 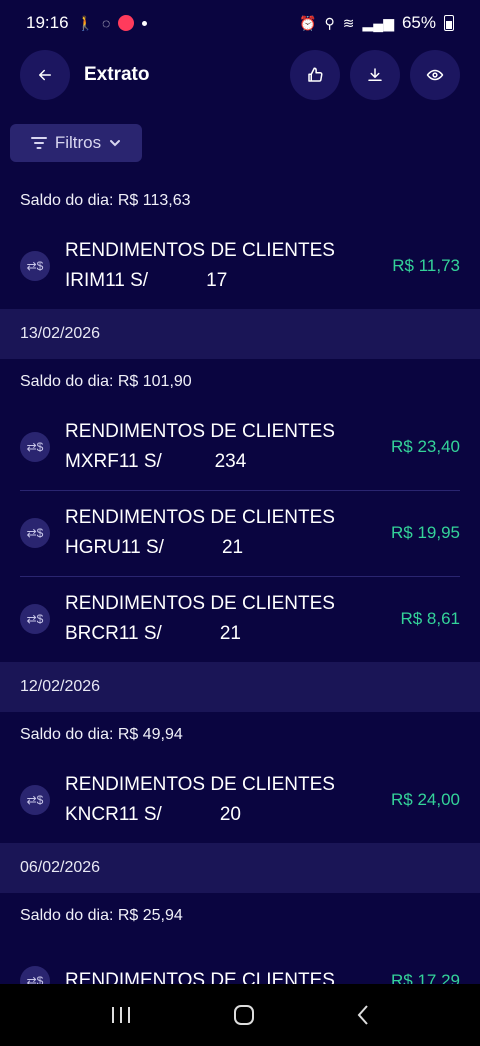 I want to click on filters-button: Filtros, so click(x=76, y=143).